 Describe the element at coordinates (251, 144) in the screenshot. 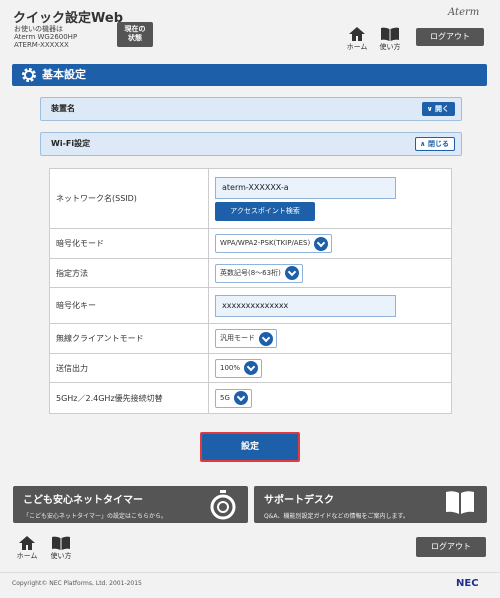

I see `wifi-panel: Wi-Fi設定 ∧ 閉じる` at that location.